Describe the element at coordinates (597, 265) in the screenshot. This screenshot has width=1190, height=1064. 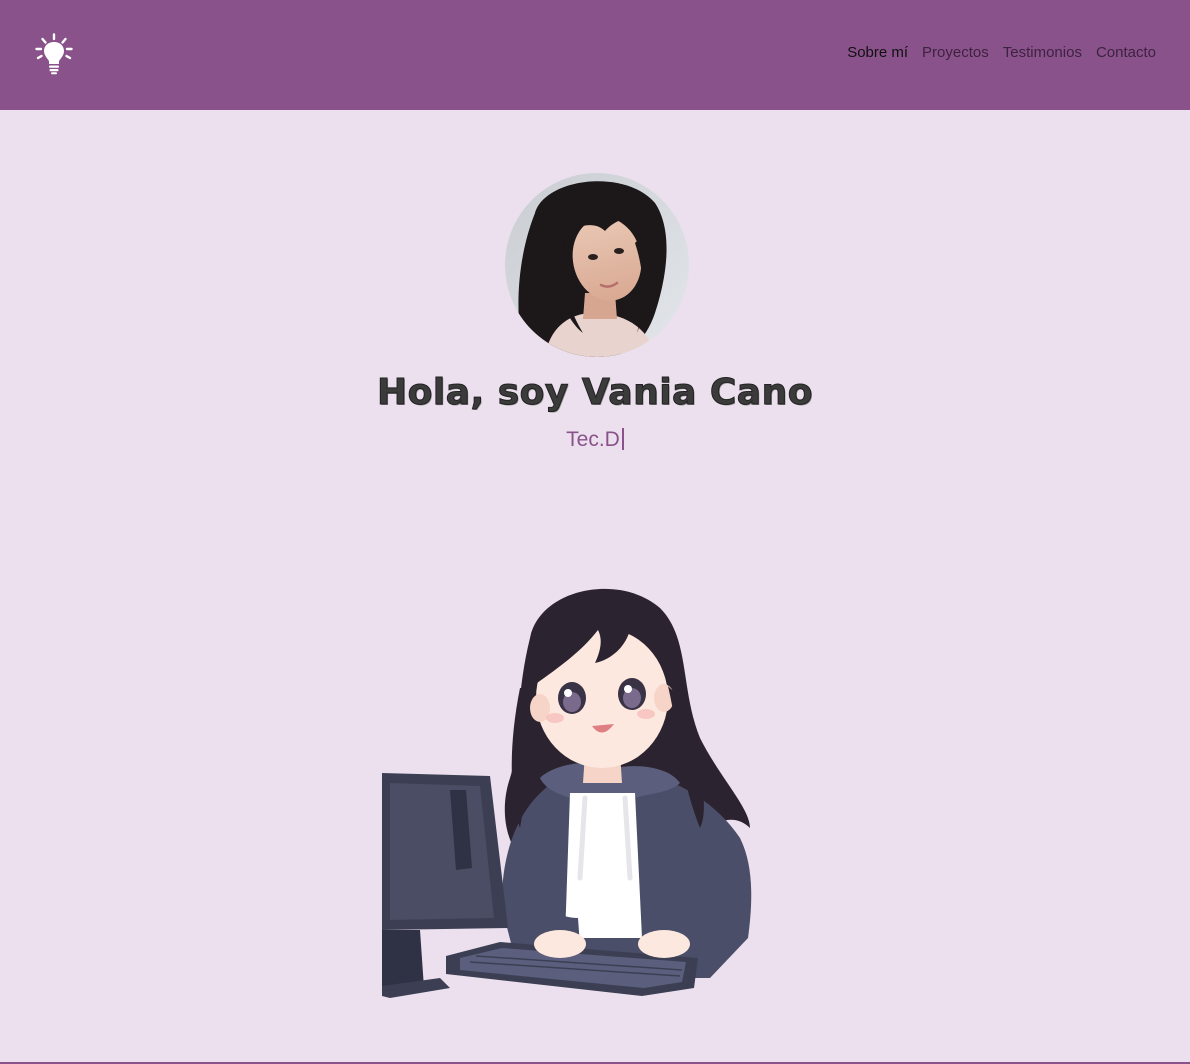
I see `profile-photo` at that location.